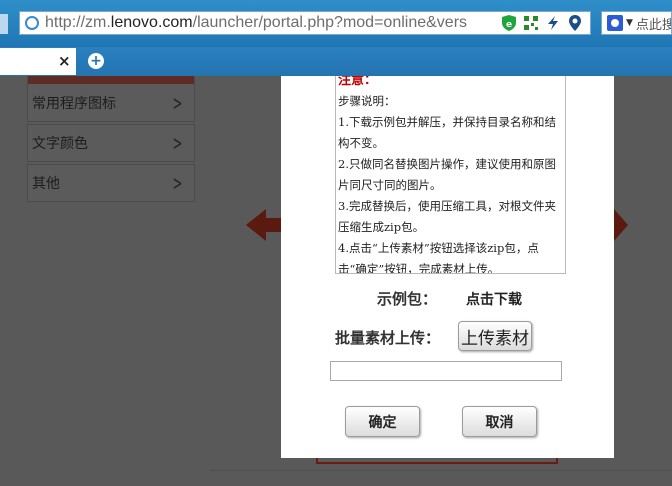 The width and height of the screenshot is (672, 486). I want to click on search-engine-icon, so click(615, 23).